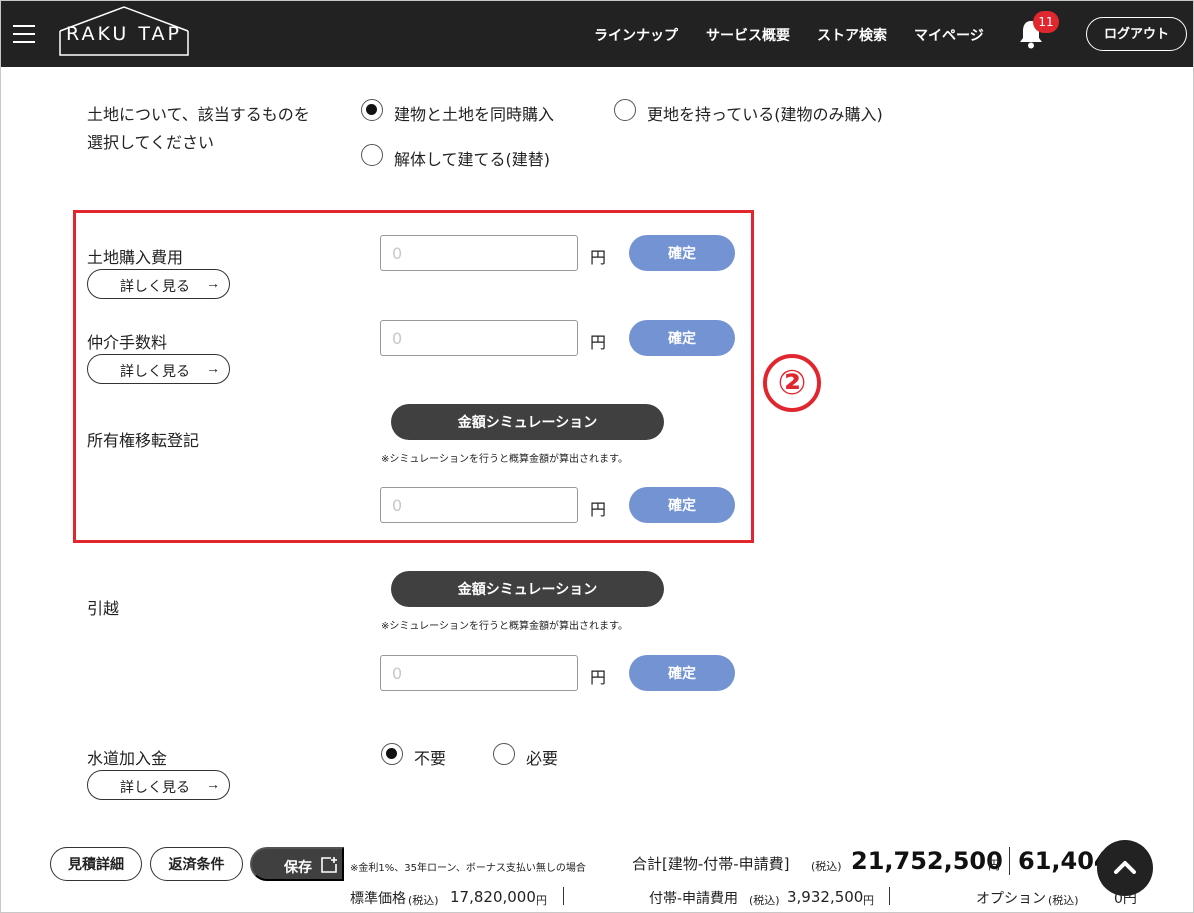 The image size is (1194, 913). What do you see at coordinates (682, 505) in the screenshot?
I see `ownership-transfer-confirm-button: 確定` at bounding box center [682, 505].